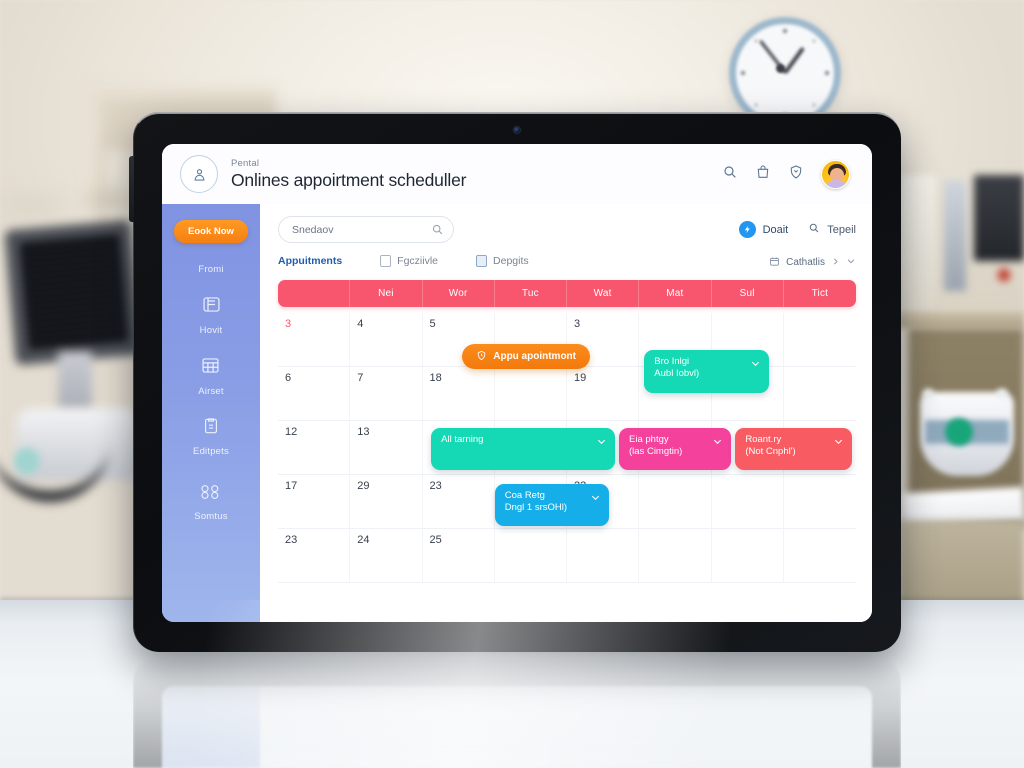 The image size is (1024, 768). I want to click on calendar-event-card: Eia phtgy (las Cimgtin), so click(675, 449).